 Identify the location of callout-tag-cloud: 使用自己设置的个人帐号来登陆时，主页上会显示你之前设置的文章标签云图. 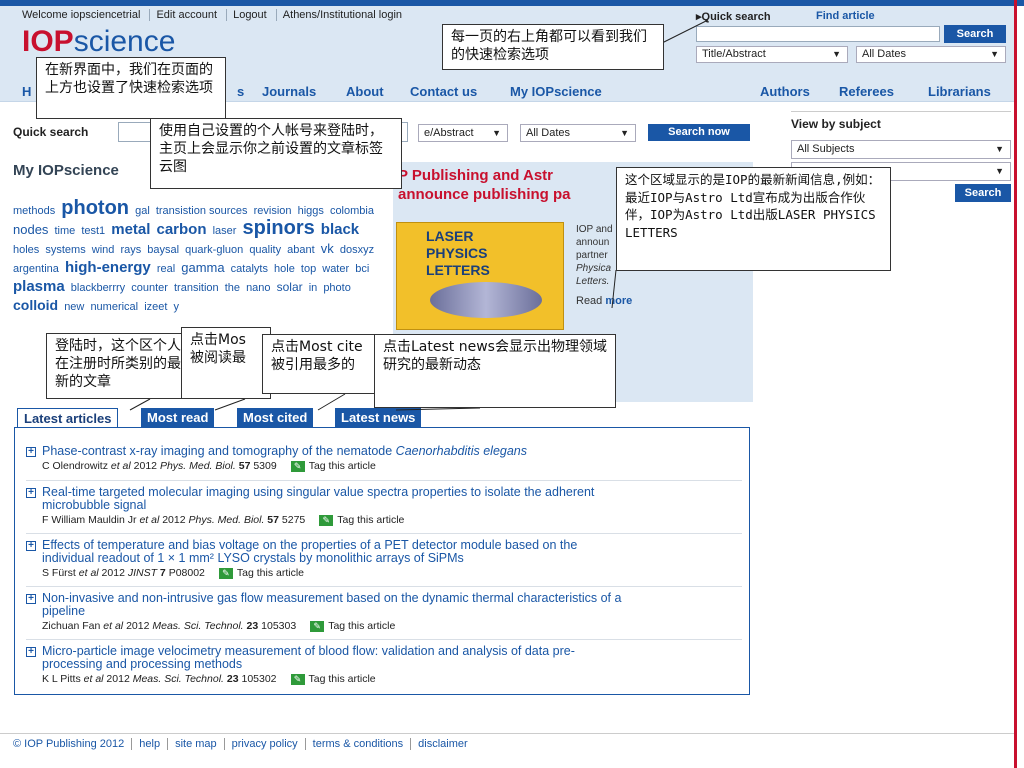
(276, 153).